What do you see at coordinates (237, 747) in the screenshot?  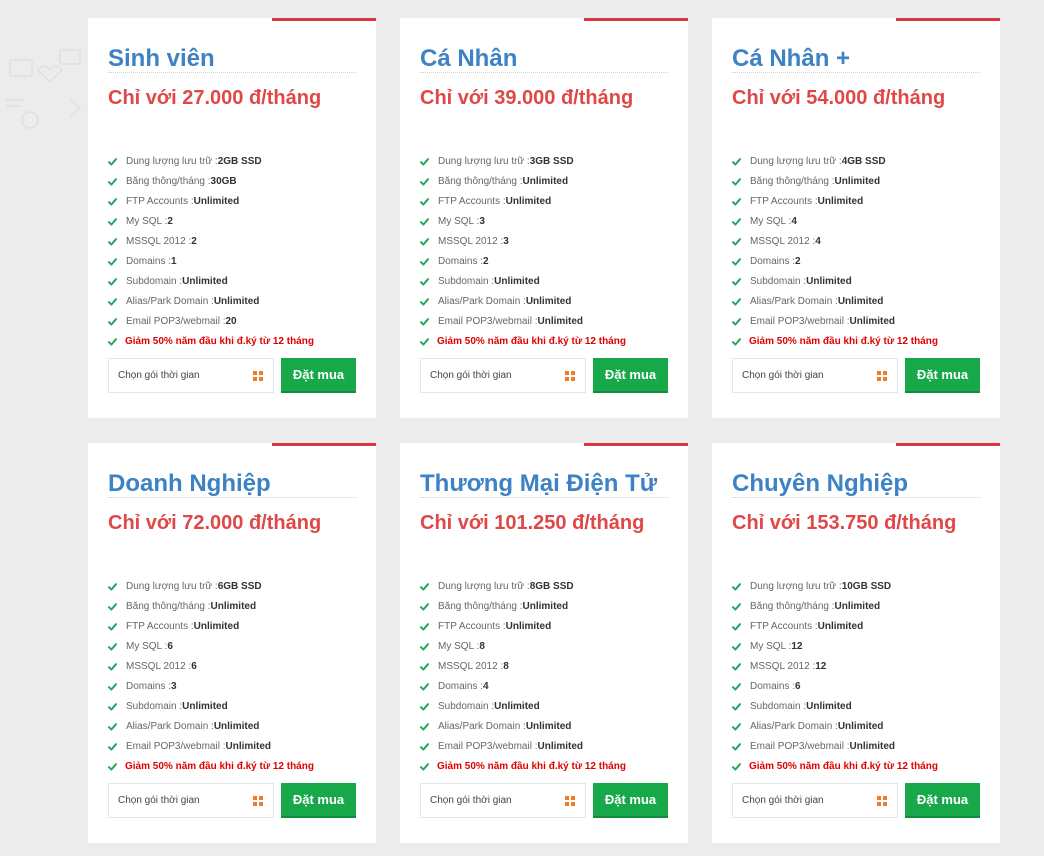 I see `feature-email: Email POP3/webmail : Unlimited` at bounding box center [237, 747].